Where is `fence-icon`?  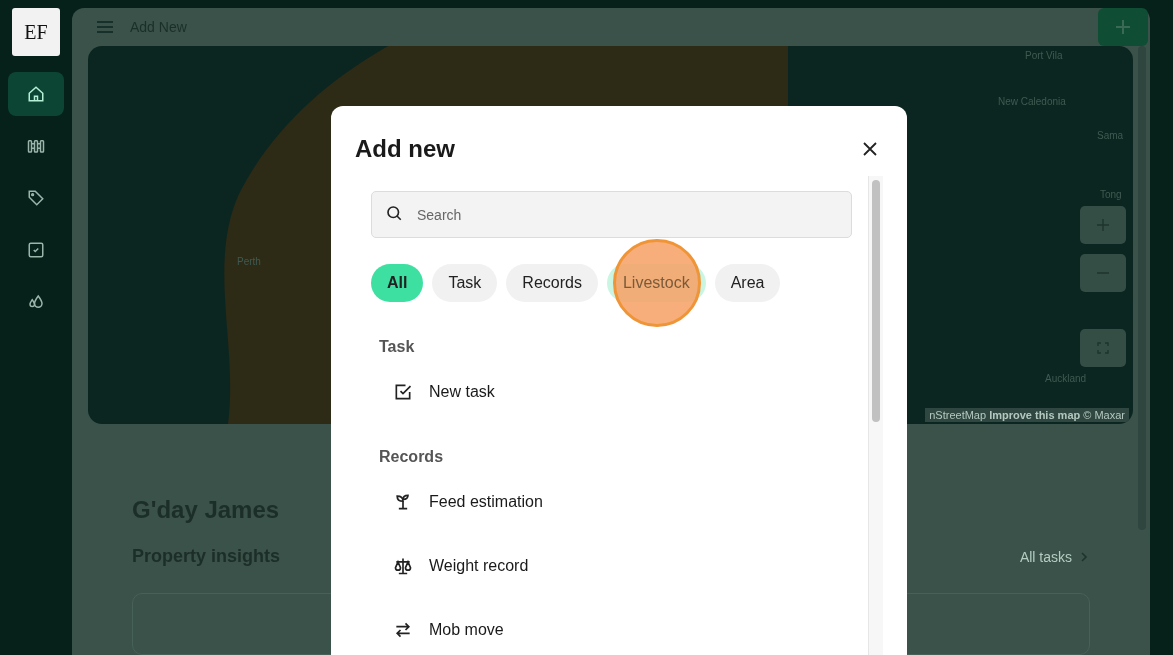 fence-icon is located at coordinates (36, 146).